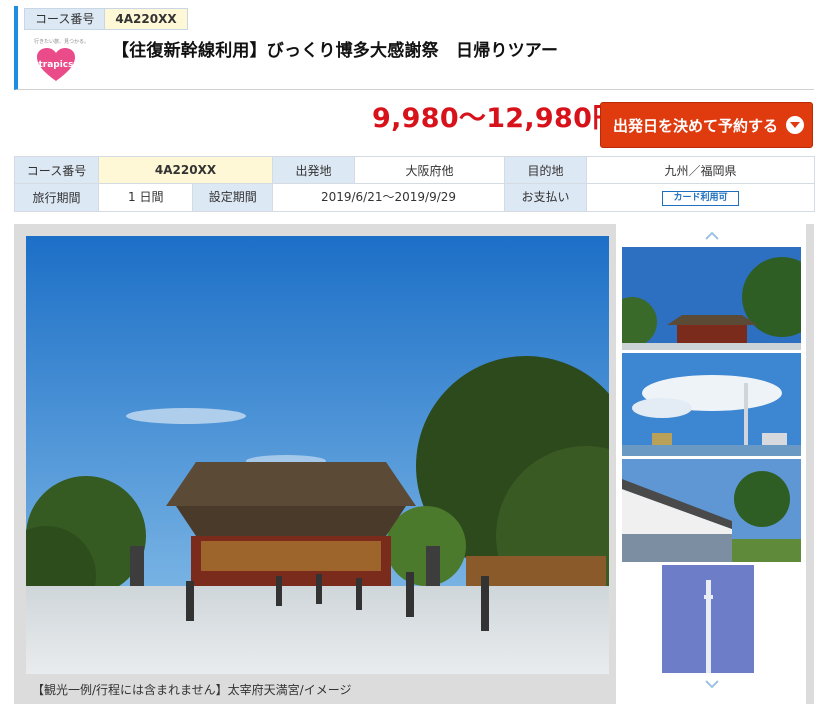 Image resolution: width=828 pixels, height=713 pixels. I want to click on thumbnail-tower, so click(711, 619).